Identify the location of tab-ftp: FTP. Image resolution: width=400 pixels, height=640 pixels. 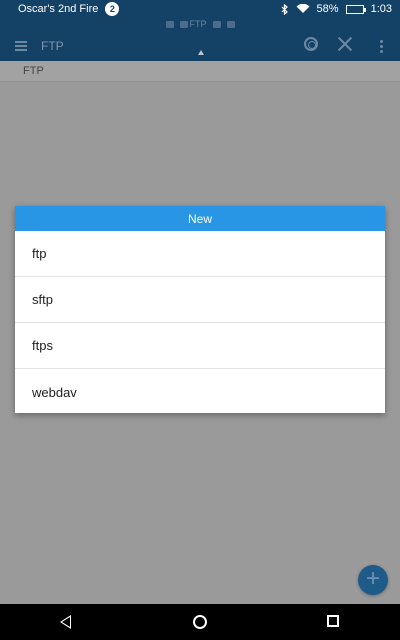
(193, 24).